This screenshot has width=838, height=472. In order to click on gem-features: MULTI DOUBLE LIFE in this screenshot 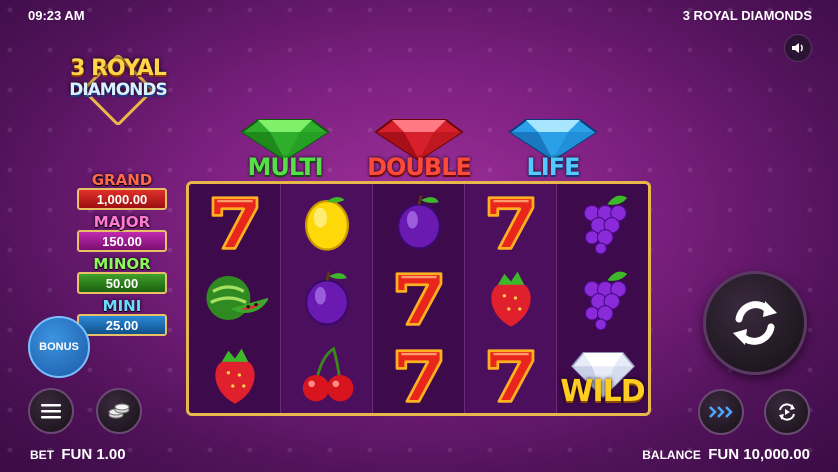, I will do `click(420, 151)`.